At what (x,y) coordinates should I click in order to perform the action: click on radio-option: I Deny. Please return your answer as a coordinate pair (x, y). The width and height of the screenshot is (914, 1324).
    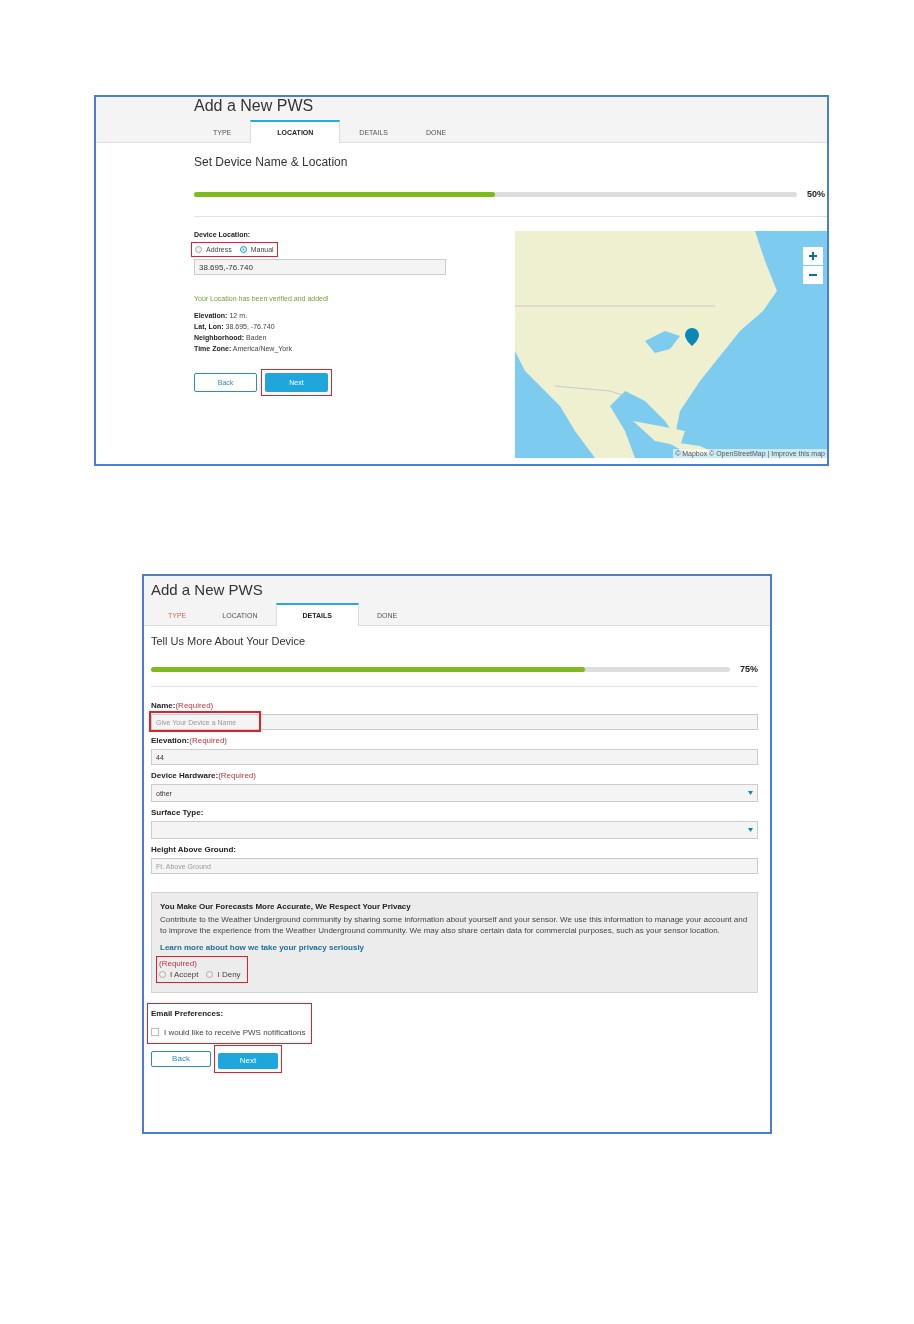
    Looking at the image, I should click on (223, 974).